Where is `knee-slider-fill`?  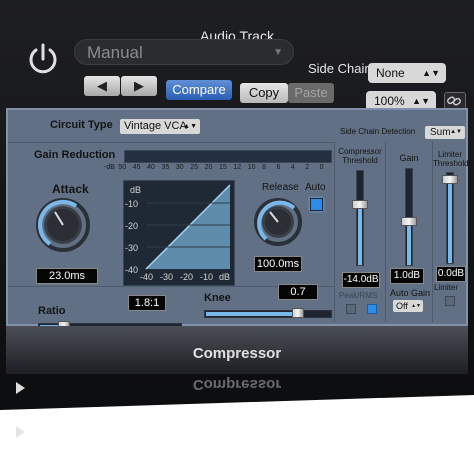
knee-slider-fill is located at coordinates (250, 314).